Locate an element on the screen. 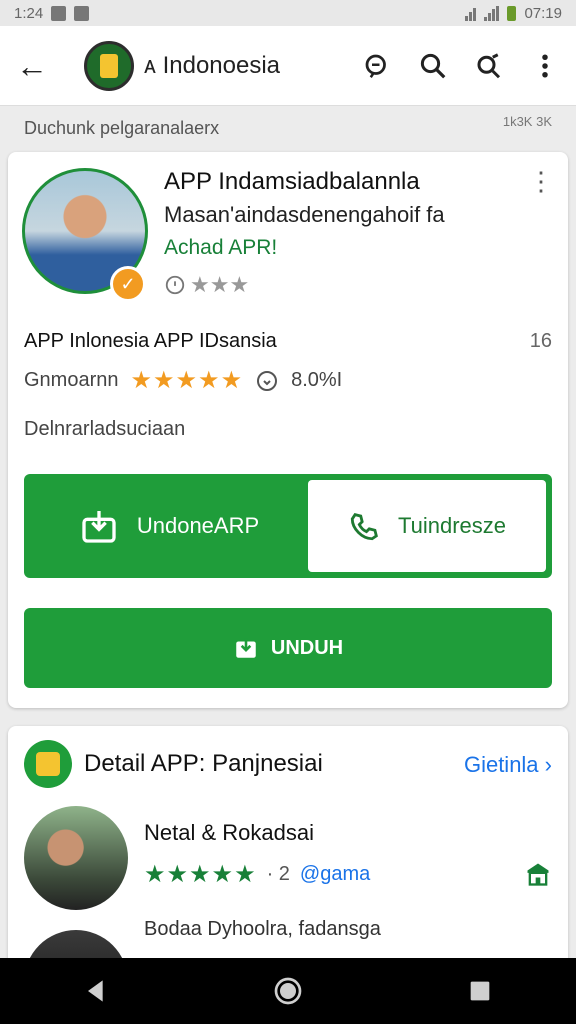 This screenshot has height=1024, width=576. app-title: ᴀ Indonoesia is located at coordinates (212, 65).